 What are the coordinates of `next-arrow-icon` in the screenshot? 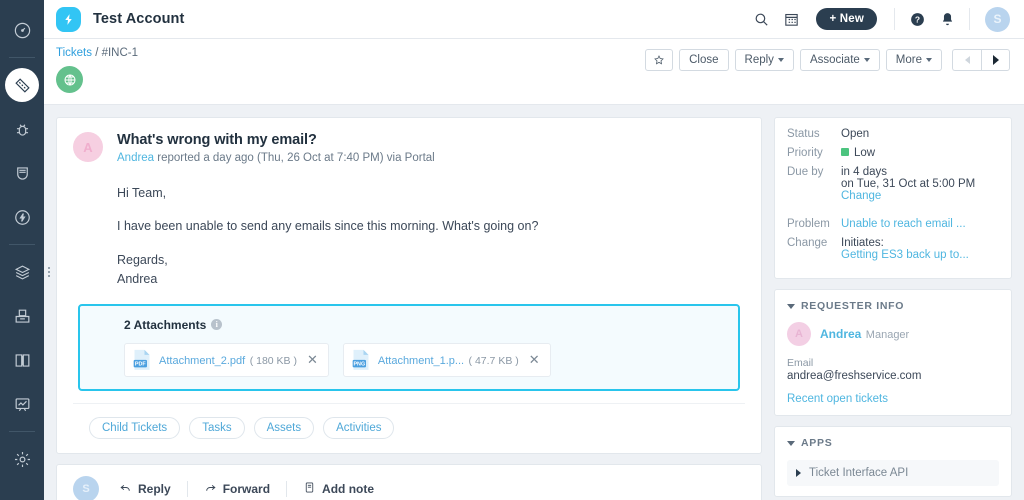 It's located at (995, 60).